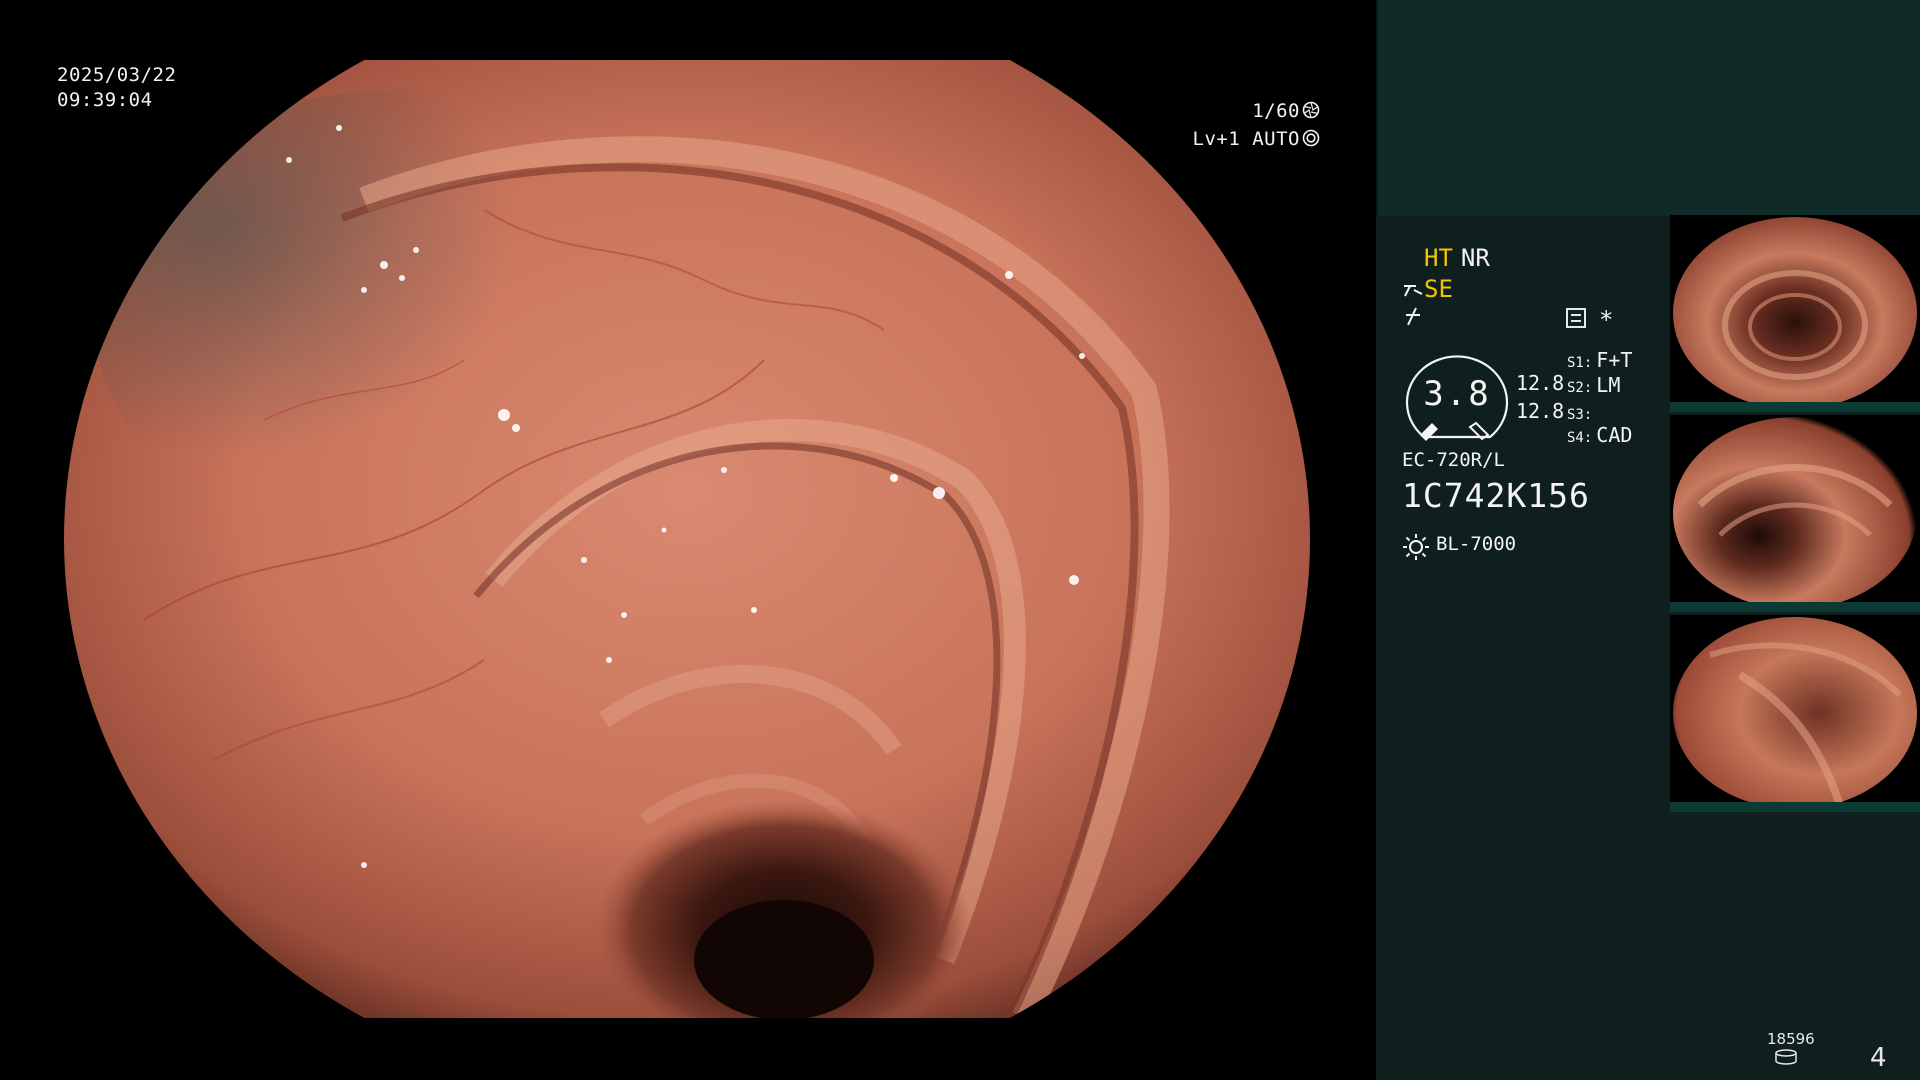 The width and height of the screenshot is (1920, 1080). What do you see at coordinates (1413, 291) in the screenshot?
I see `enhance-icon` at bounding box center [1413, 291].